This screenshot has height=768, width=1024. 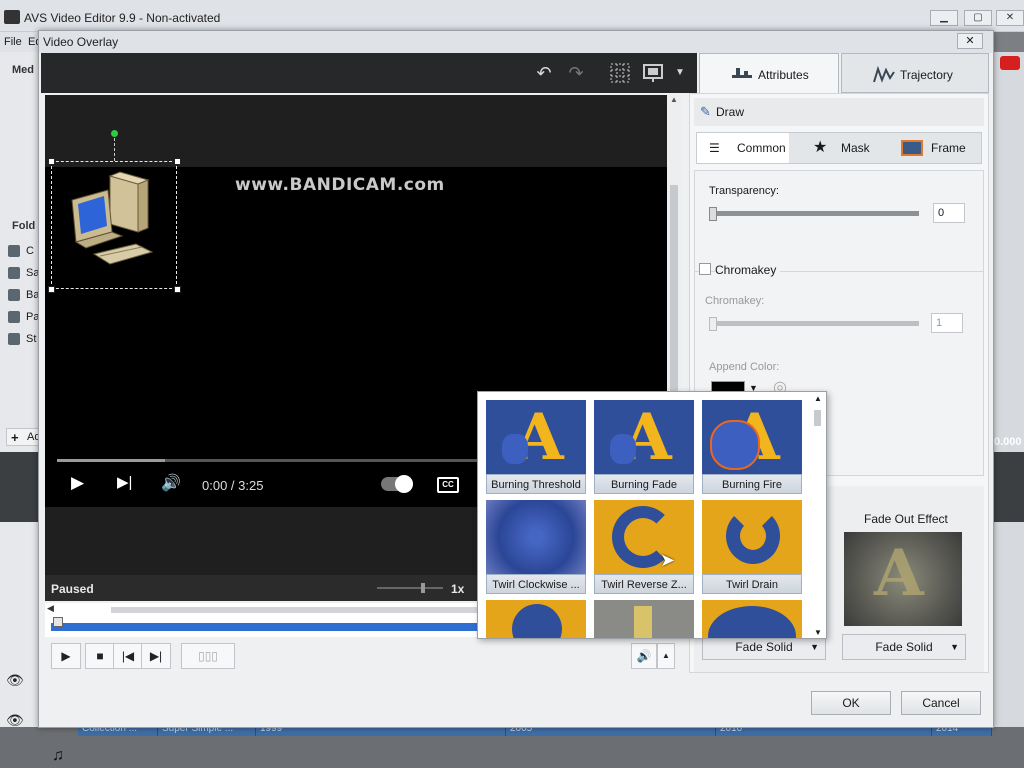 I want to click on fade-out-preview: A, so click(x=903, y=579).